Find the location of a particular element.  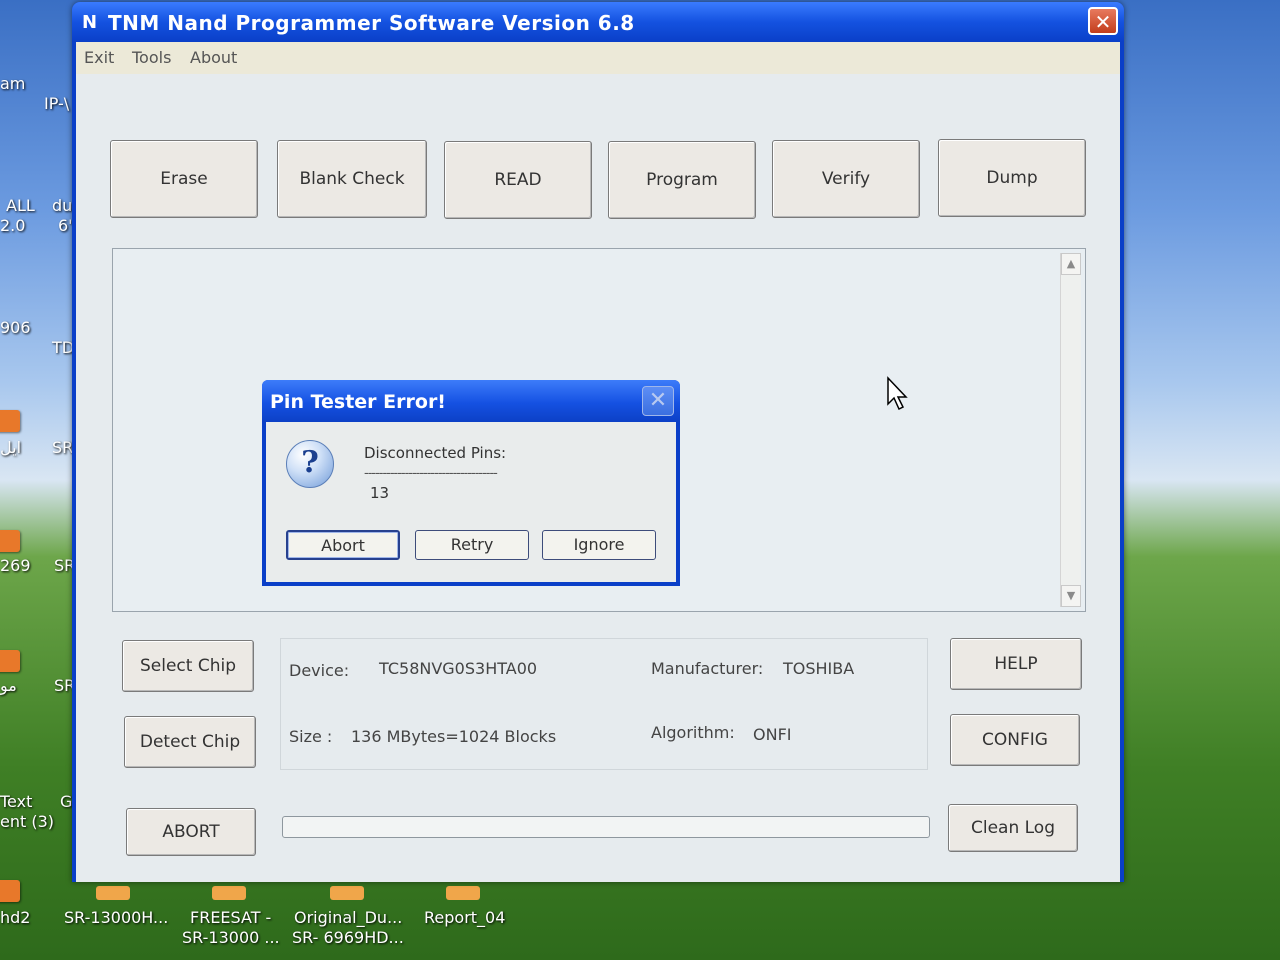

erase-button: Erase is located at coordinates (184, 179).